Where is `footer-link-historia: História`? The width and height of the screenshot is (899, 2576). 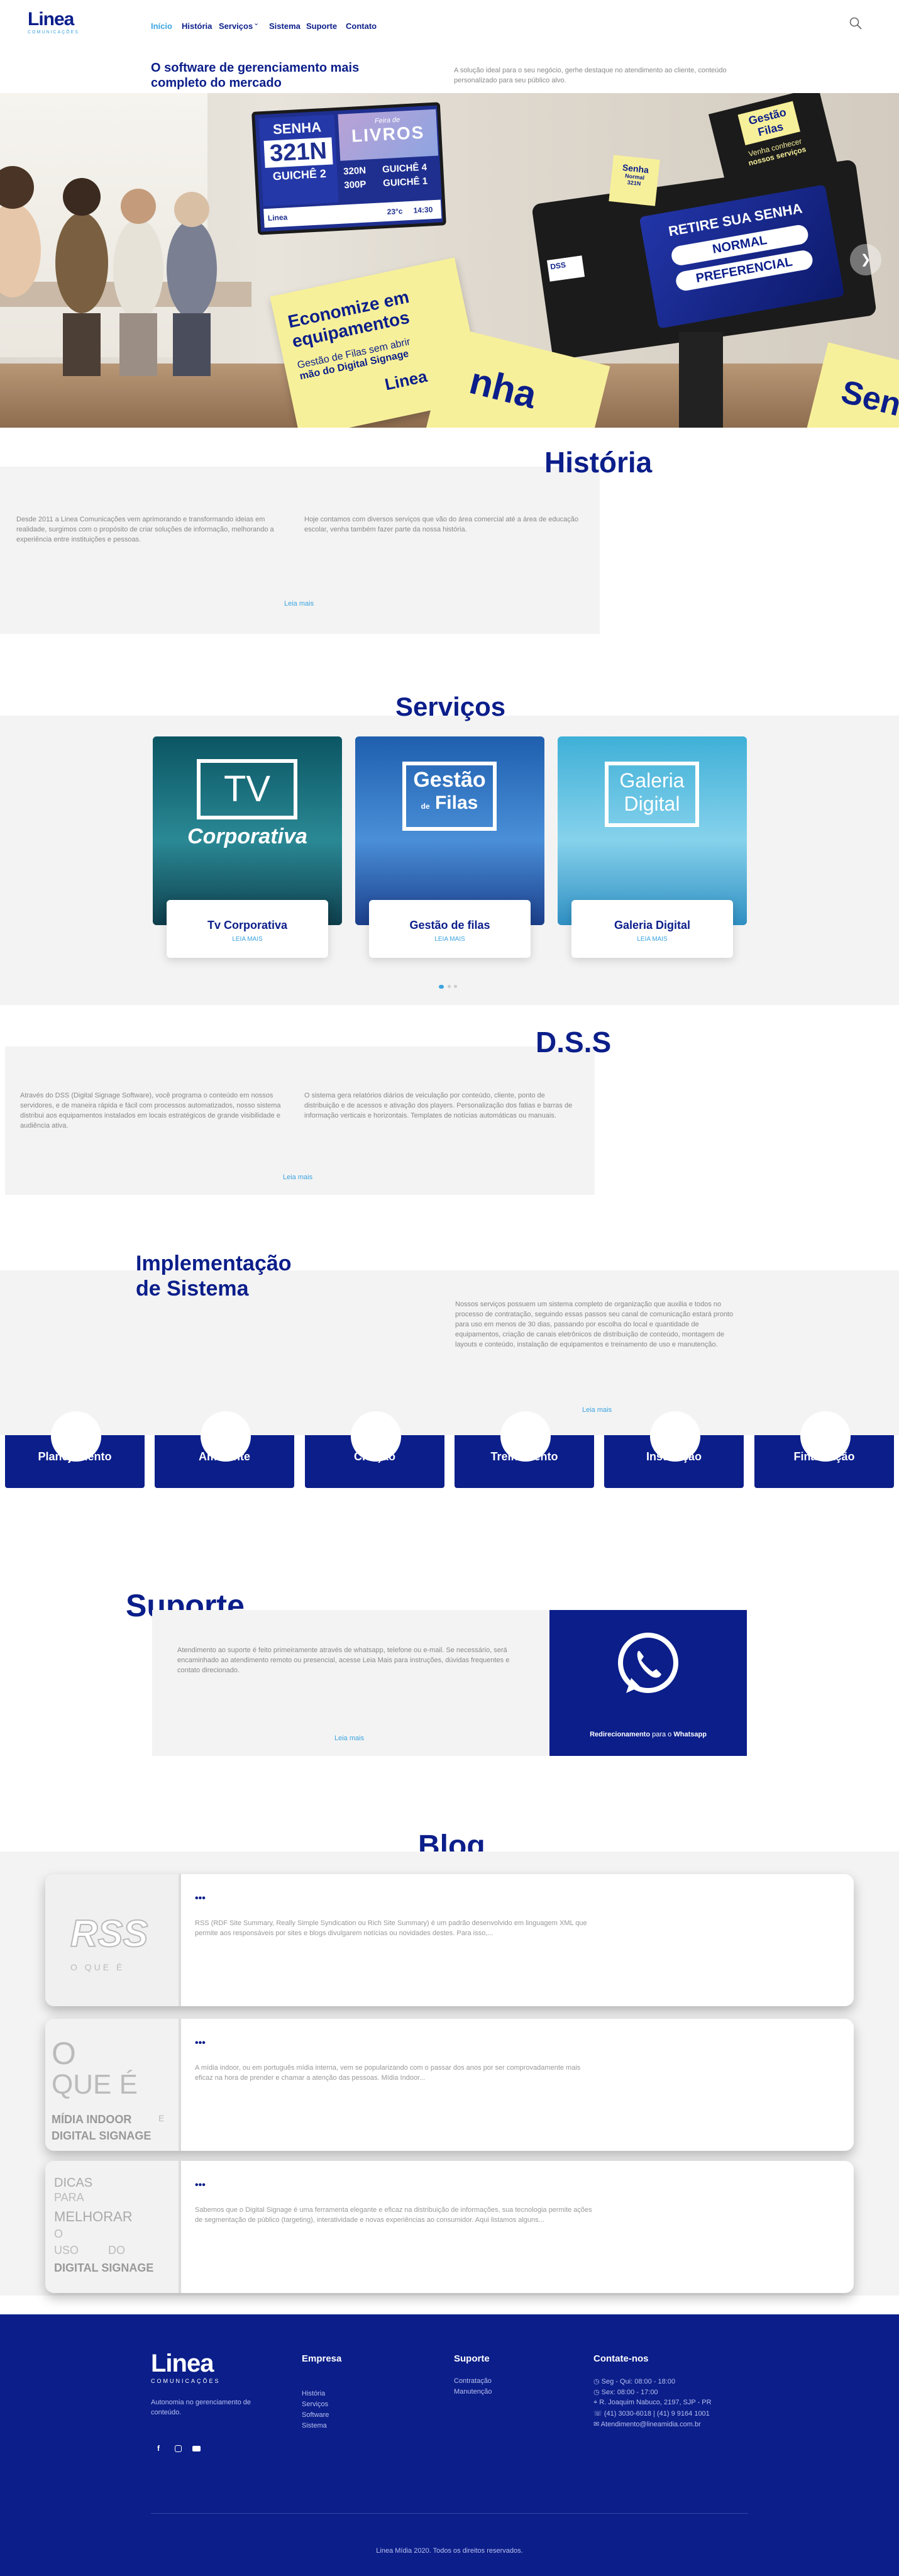
footer-link-historia: História is located at coordinates (313, 2393).